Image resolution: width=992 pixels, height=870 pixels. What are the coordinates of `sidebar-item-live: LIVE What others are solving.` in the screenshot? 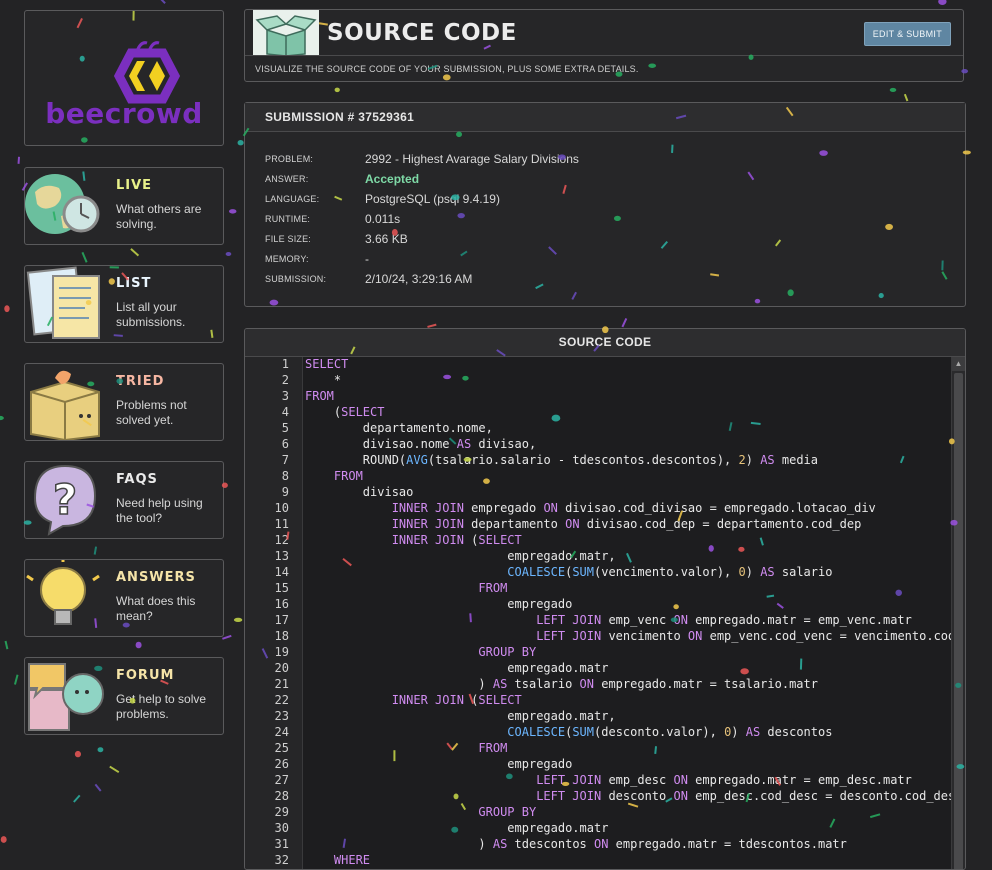 It's located at (124, 206).